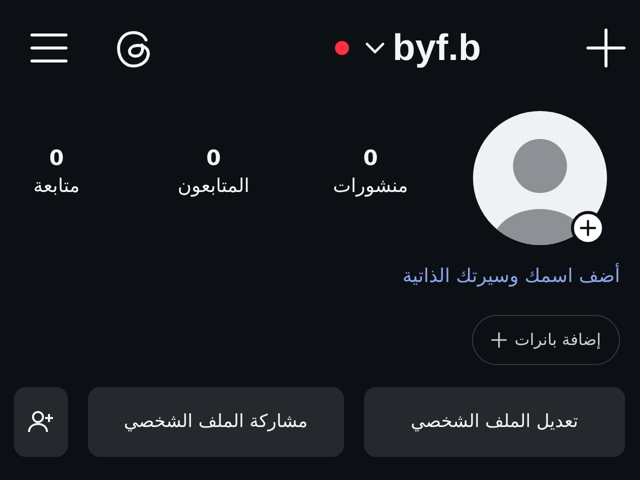 Image resolution: width=640 pixels, height=480 pixels. What do you see at coordinates (214, 186) in the screenshot?
I see `stat-label: المتابعون` at bounding box center [214, 186].